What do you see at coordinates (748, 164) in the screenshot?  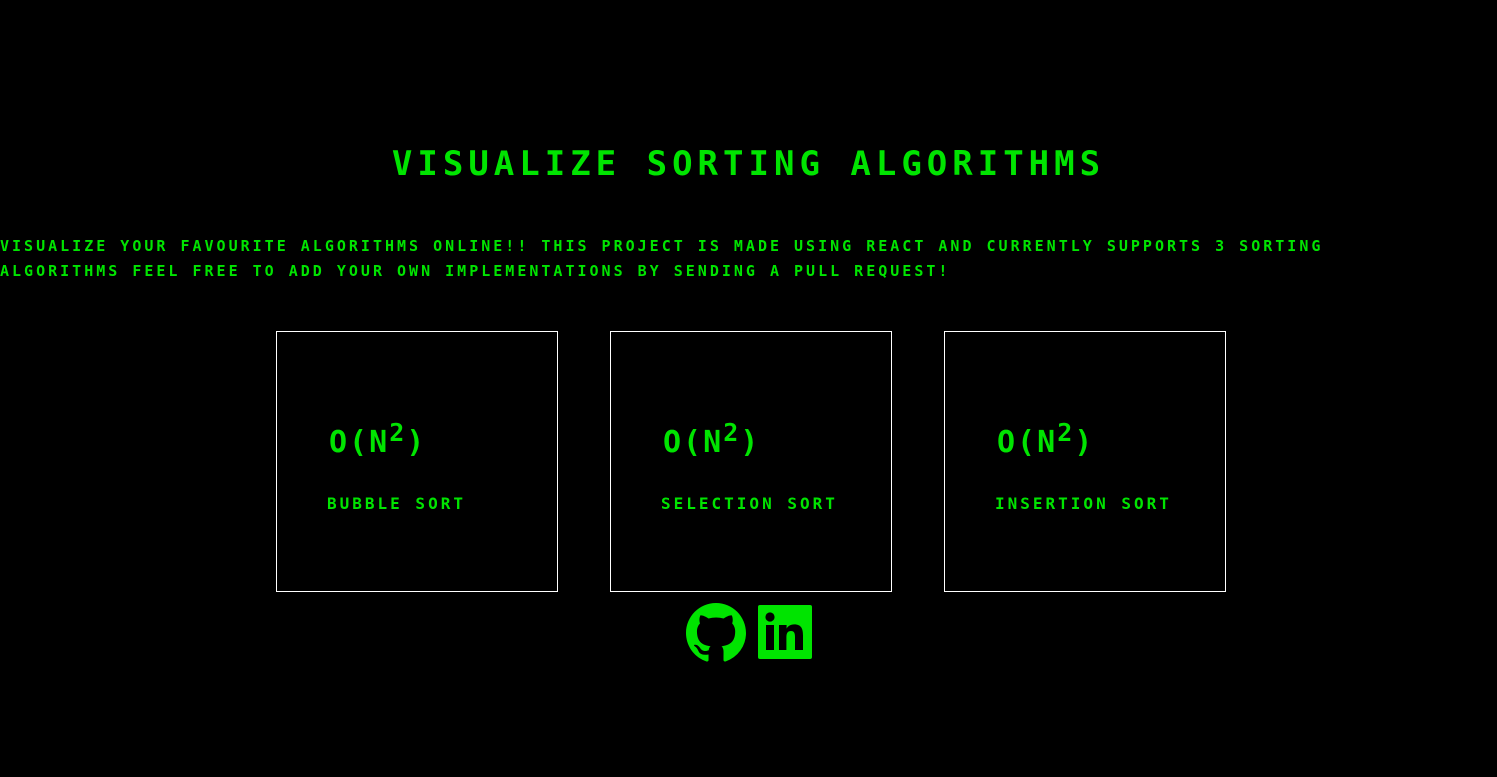 I see `page-title: Visualize Sorting Algorithms` at bounding box center [748, 164].